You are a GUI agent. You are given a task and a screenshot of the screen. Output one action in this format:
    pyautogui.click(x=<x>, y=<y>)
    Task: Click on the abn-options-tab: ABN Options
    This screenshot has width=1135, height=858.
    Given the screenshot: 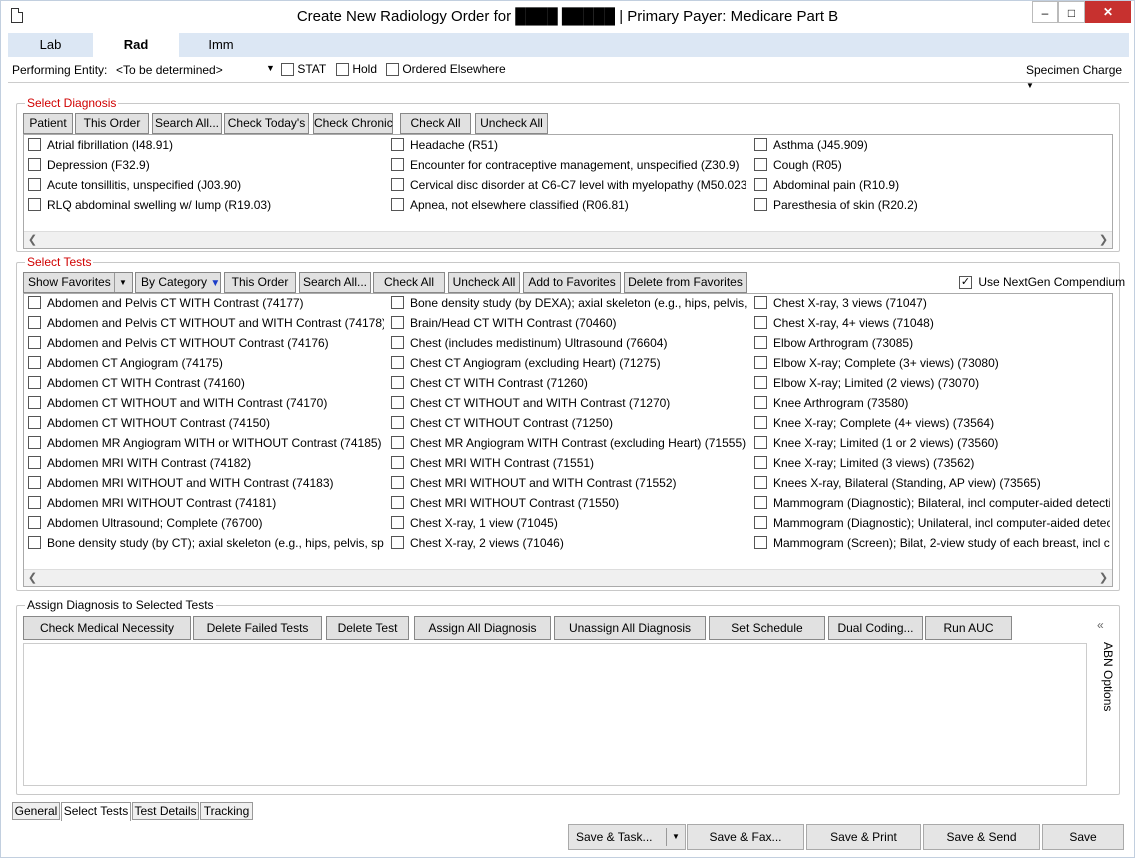 What is the action you would take?
    pyautogui.click(x=1105, y=677)
    